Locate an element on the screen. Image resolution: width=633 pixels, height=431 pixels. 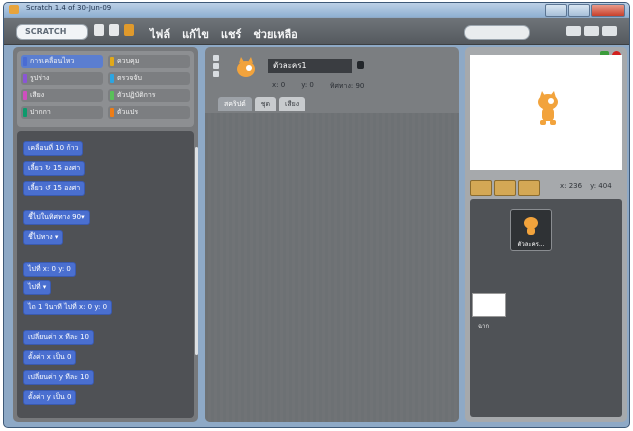
block-goto-xy: ไปที่ x: 0 y: 0 is located at coordinates (49, 269).